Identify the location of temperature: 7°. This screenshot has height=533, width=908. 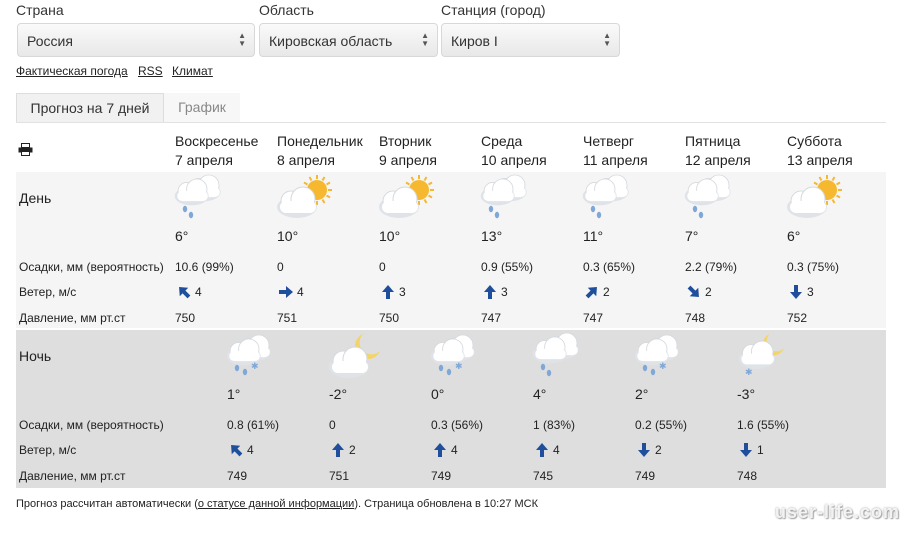
(692, 236).